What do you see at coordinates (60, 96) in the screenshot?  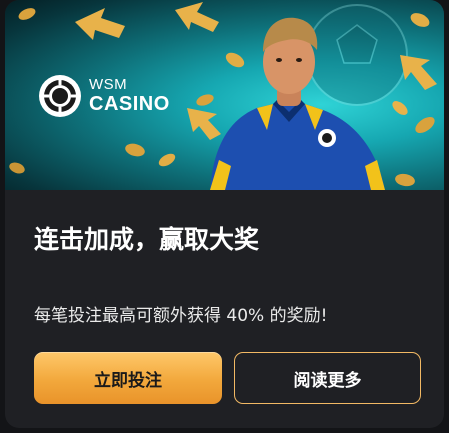 I see `wsm-casino-logo-icon` at bounding box center [60, 96].